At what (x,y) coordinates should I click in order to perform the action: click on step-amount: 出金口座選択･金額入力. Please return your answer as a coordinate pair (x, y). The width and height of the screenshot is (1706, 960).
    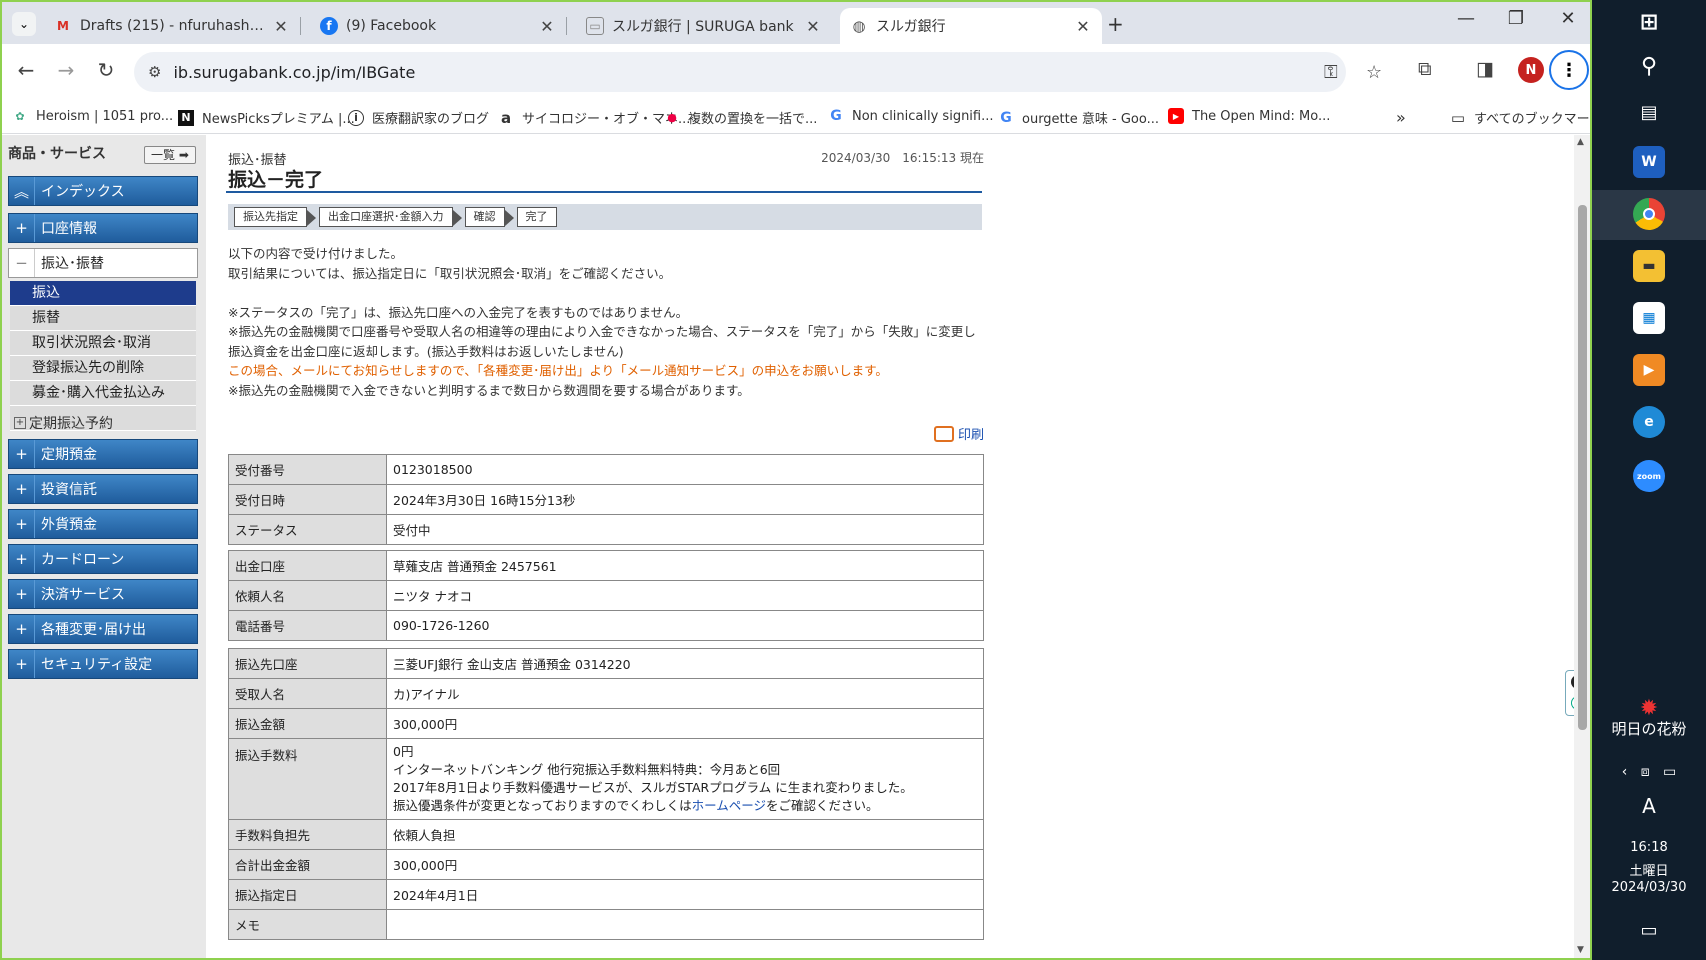
    Looking at the image, I should click on (390, 217).